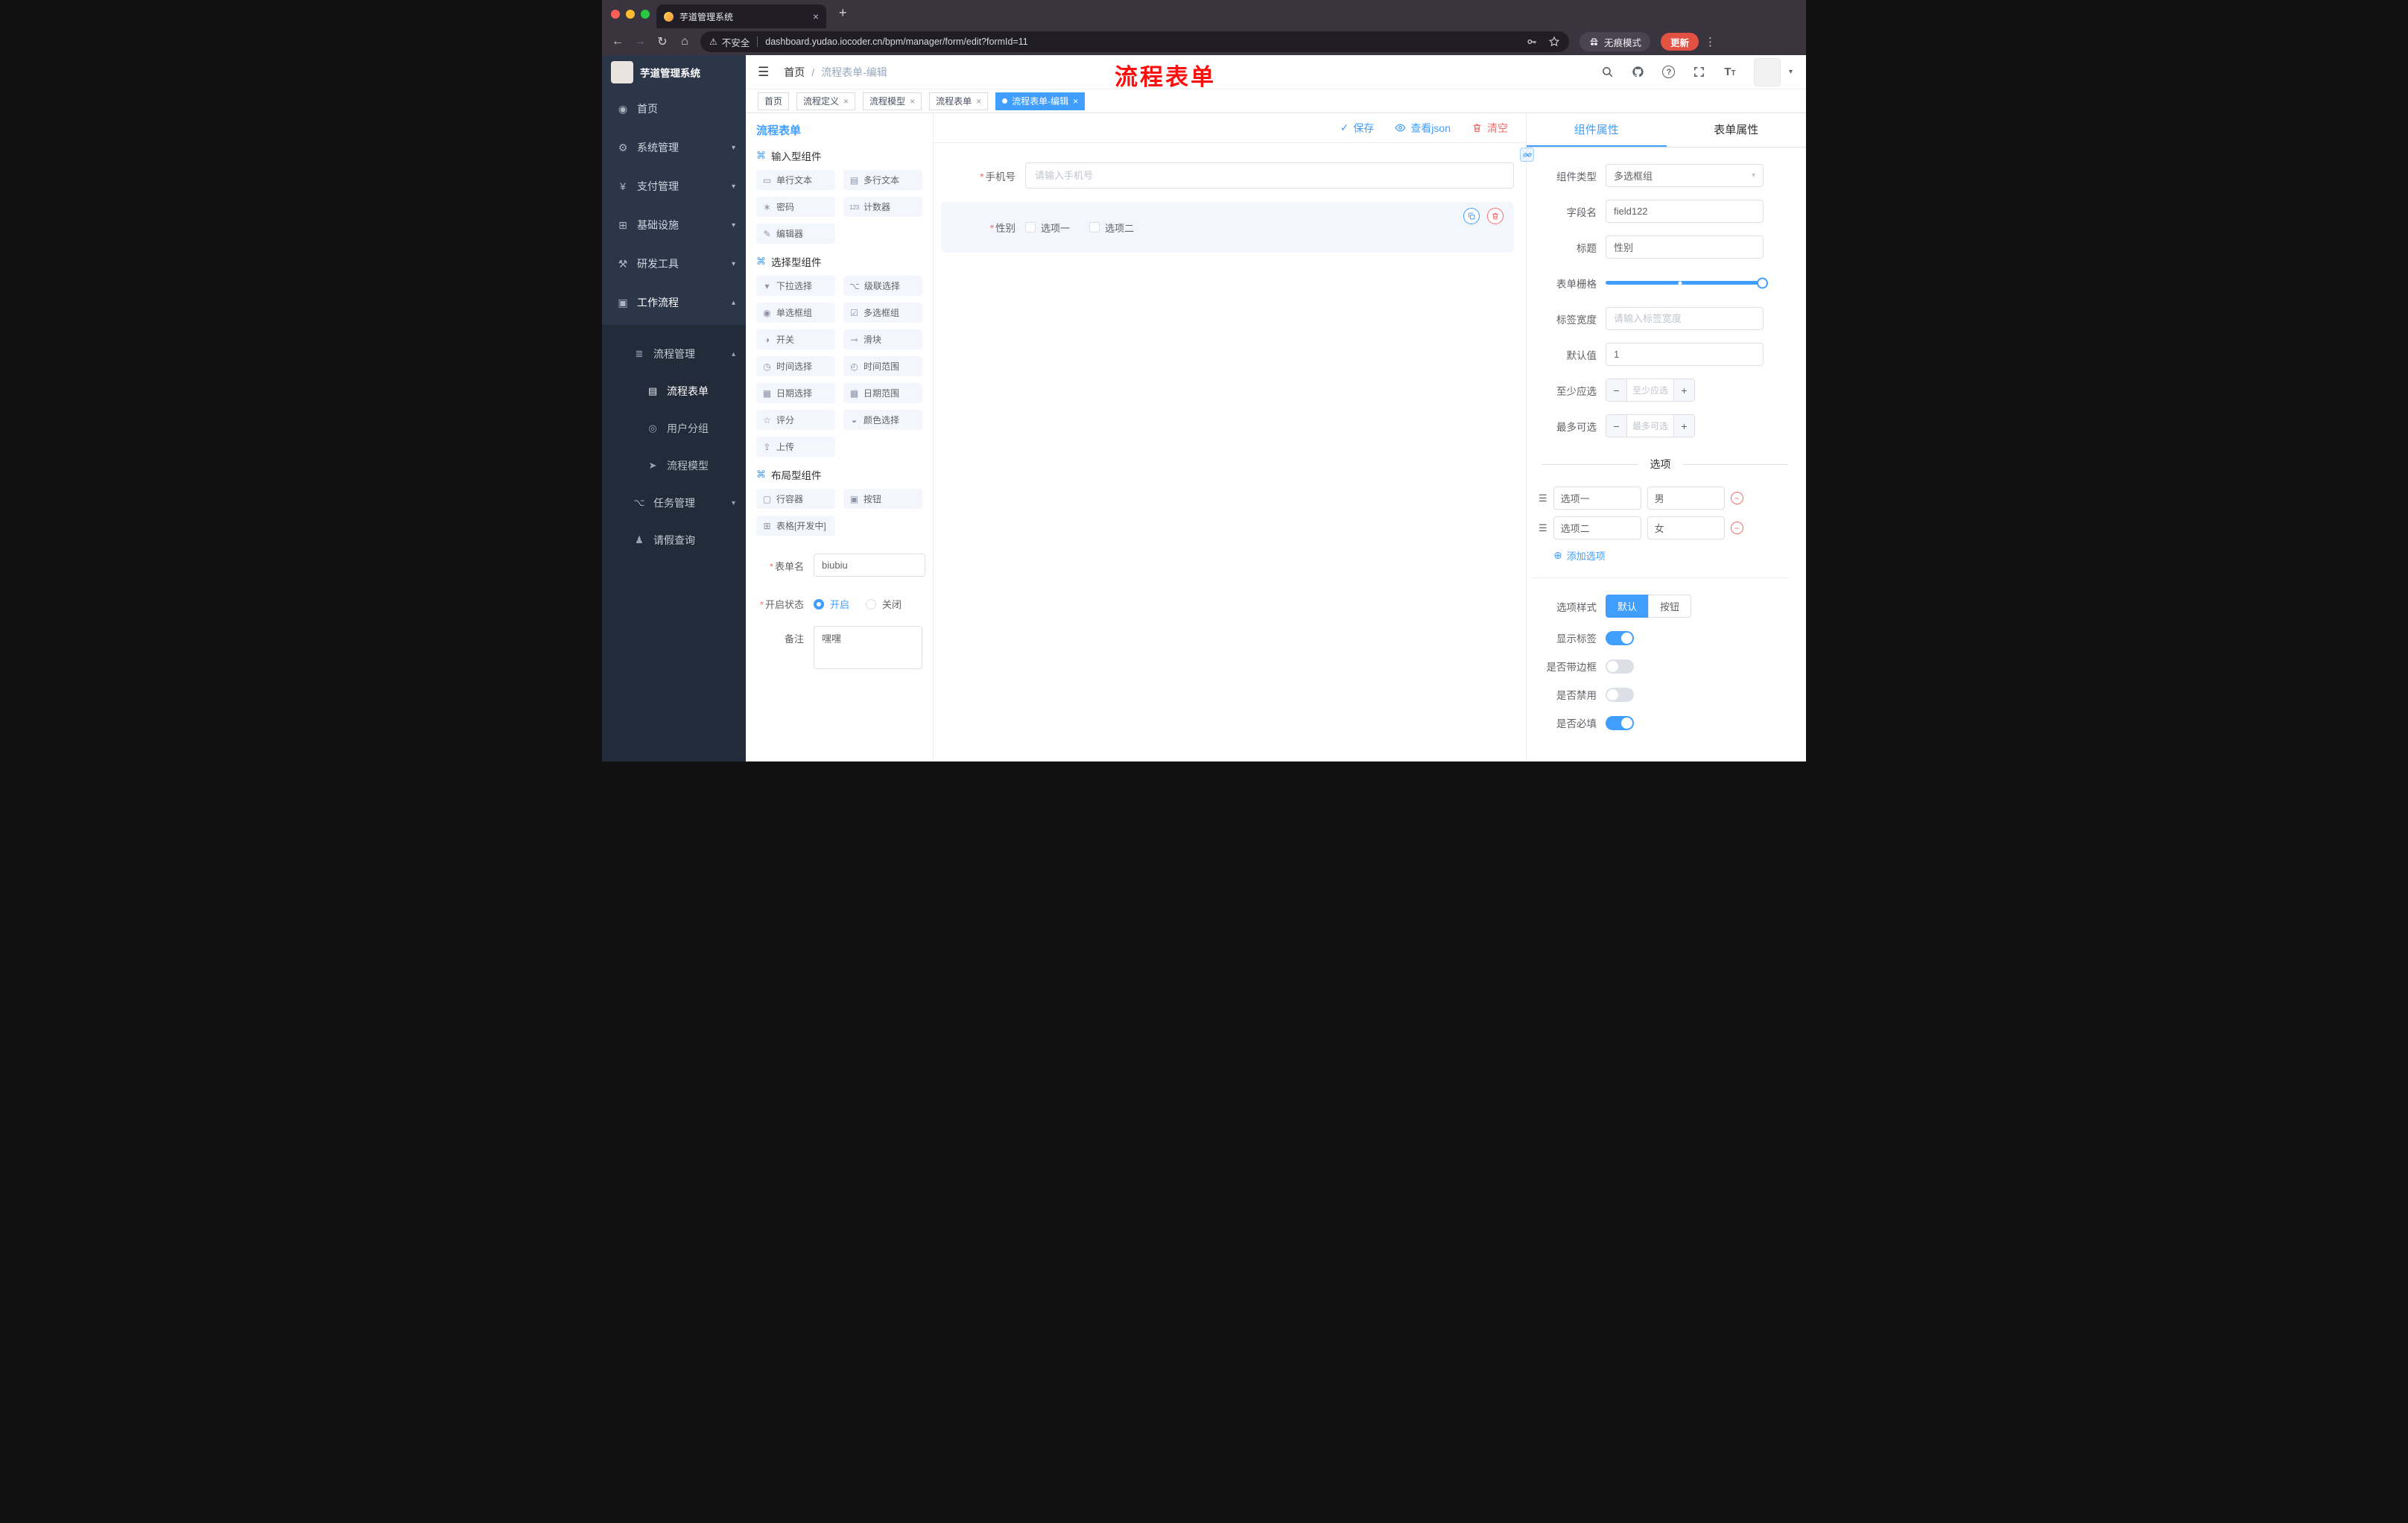  I want to click on tag-home: 首页, so click(774, 101).